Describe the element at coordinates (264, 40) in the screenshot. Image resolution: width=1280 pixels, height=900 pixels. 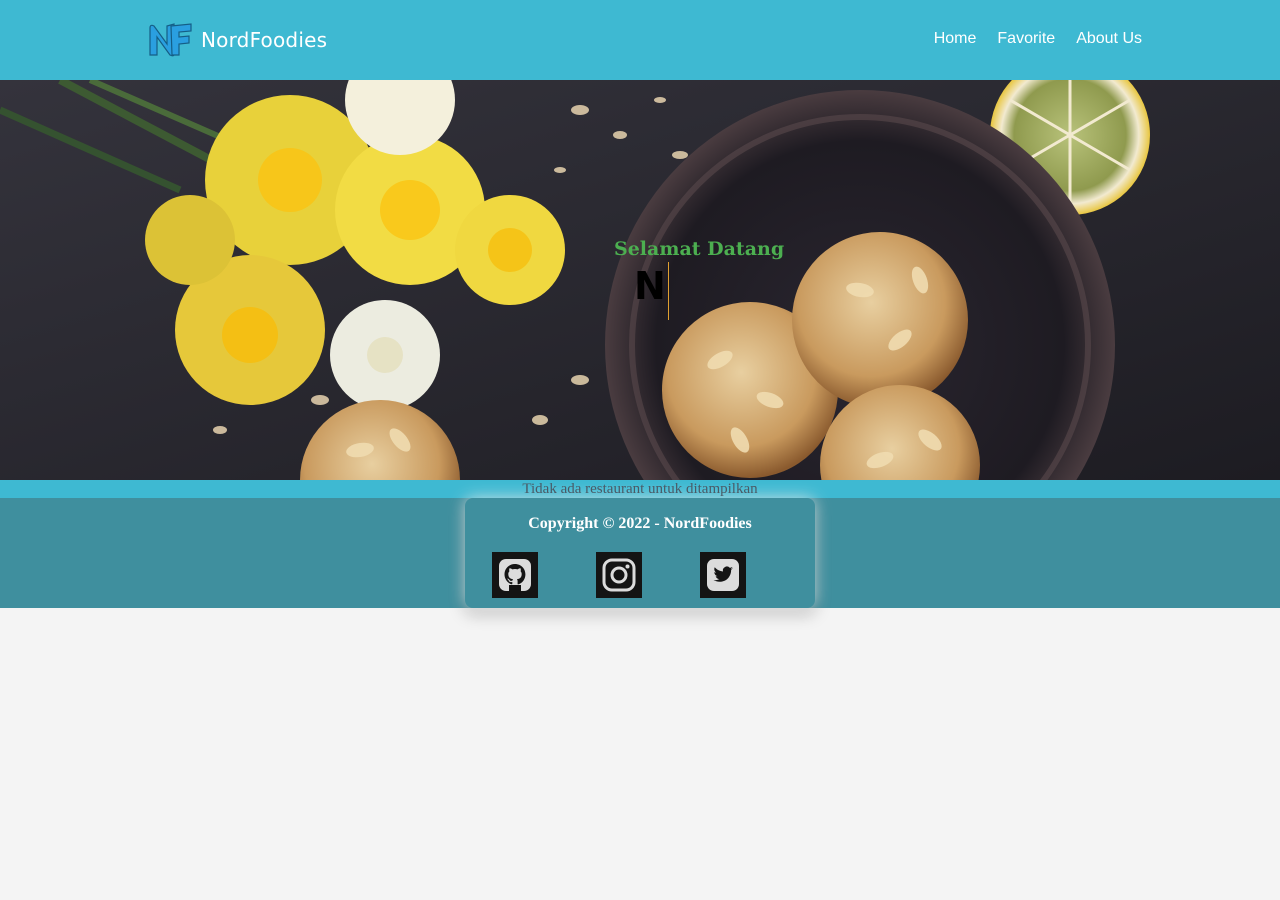
I see `logo-text: NordFoodies` at that location.